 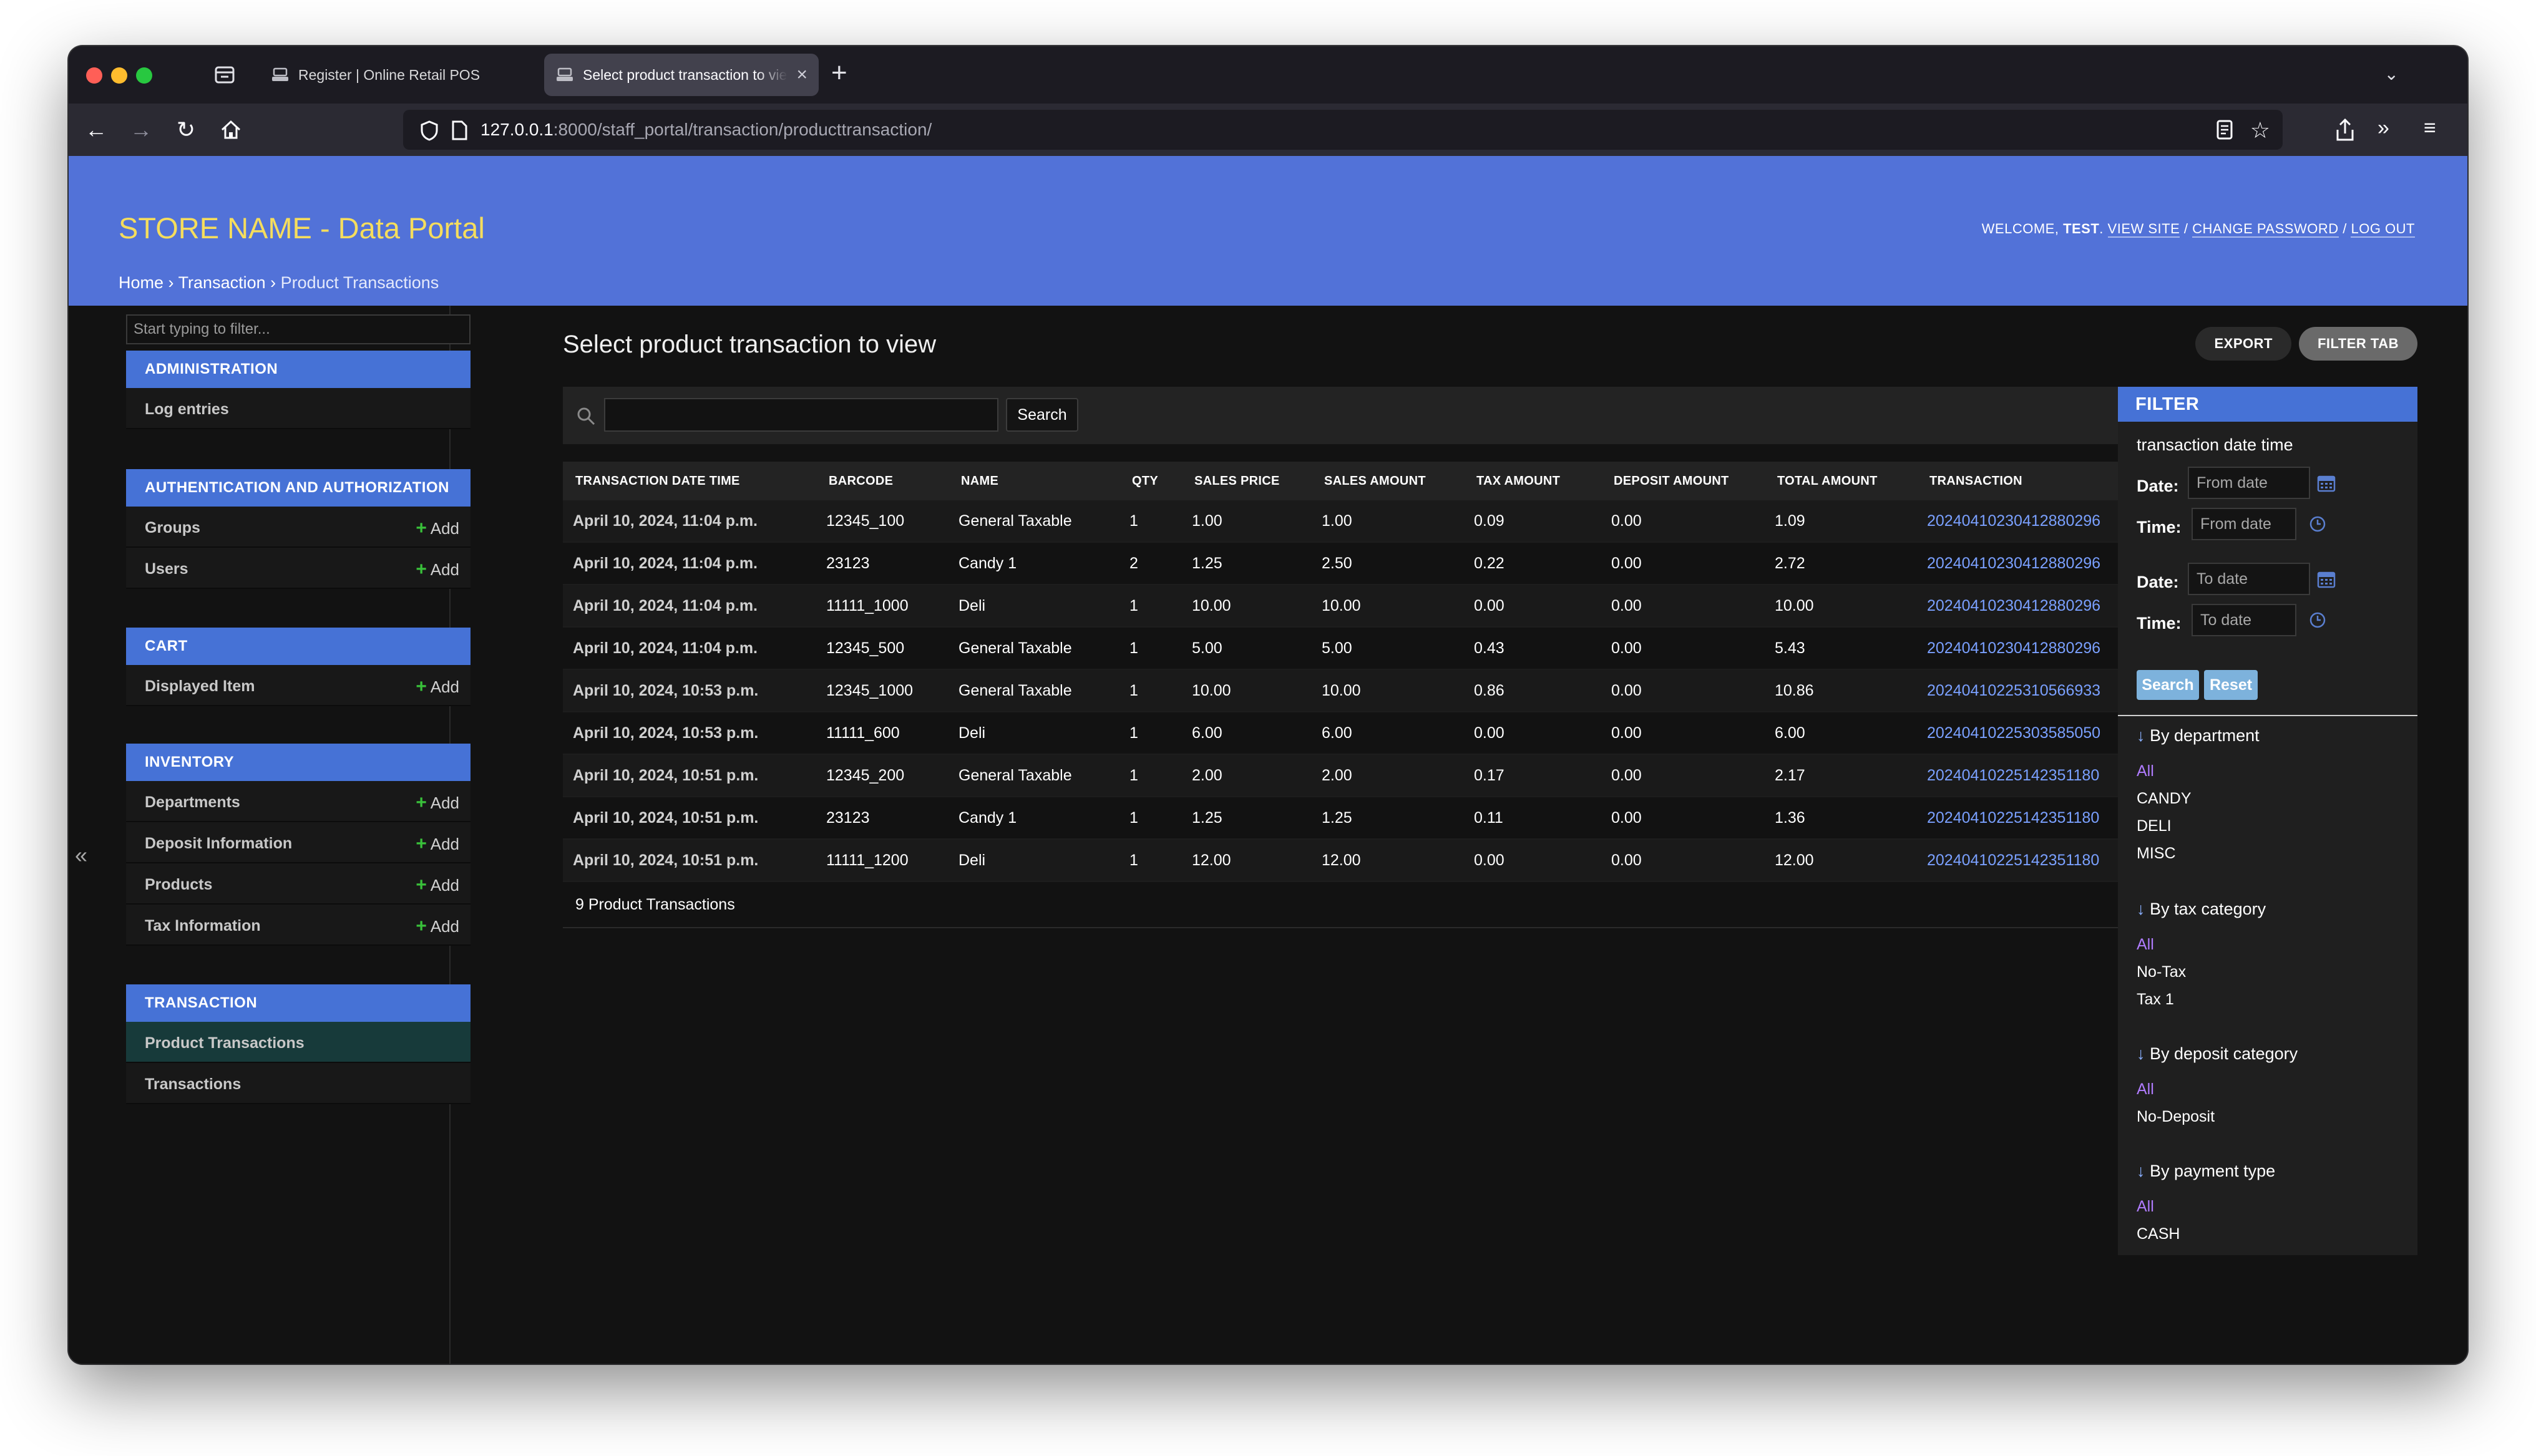 I want to click on cell-total-amount: 2.72, so click(x=1841, y=563).